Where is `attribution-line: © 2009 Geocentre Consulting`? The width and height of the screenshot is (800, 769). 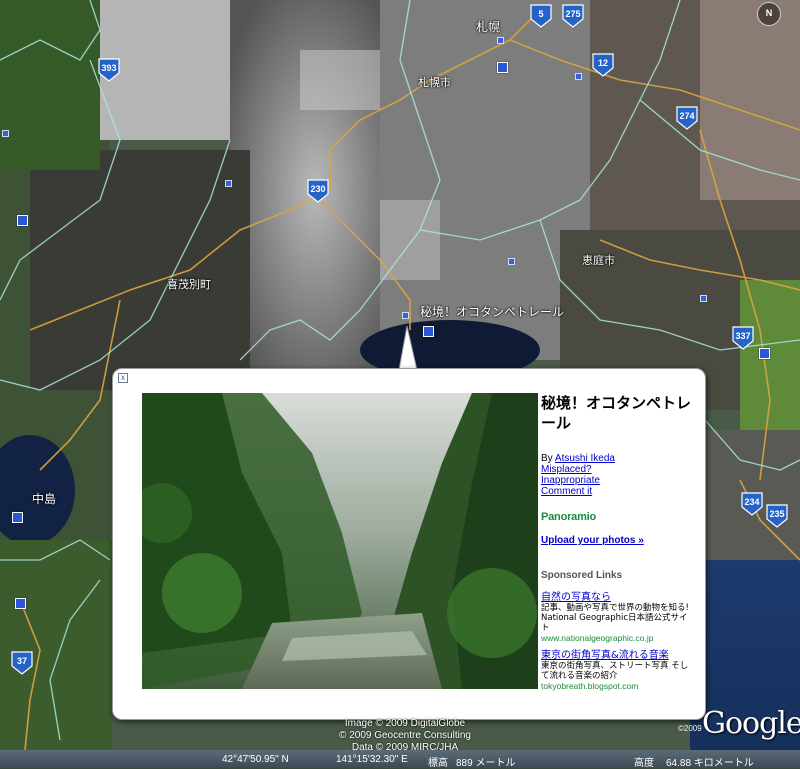 attribution-line: © 2009 Geocentre Consulting is located at coordinates (405, 735).